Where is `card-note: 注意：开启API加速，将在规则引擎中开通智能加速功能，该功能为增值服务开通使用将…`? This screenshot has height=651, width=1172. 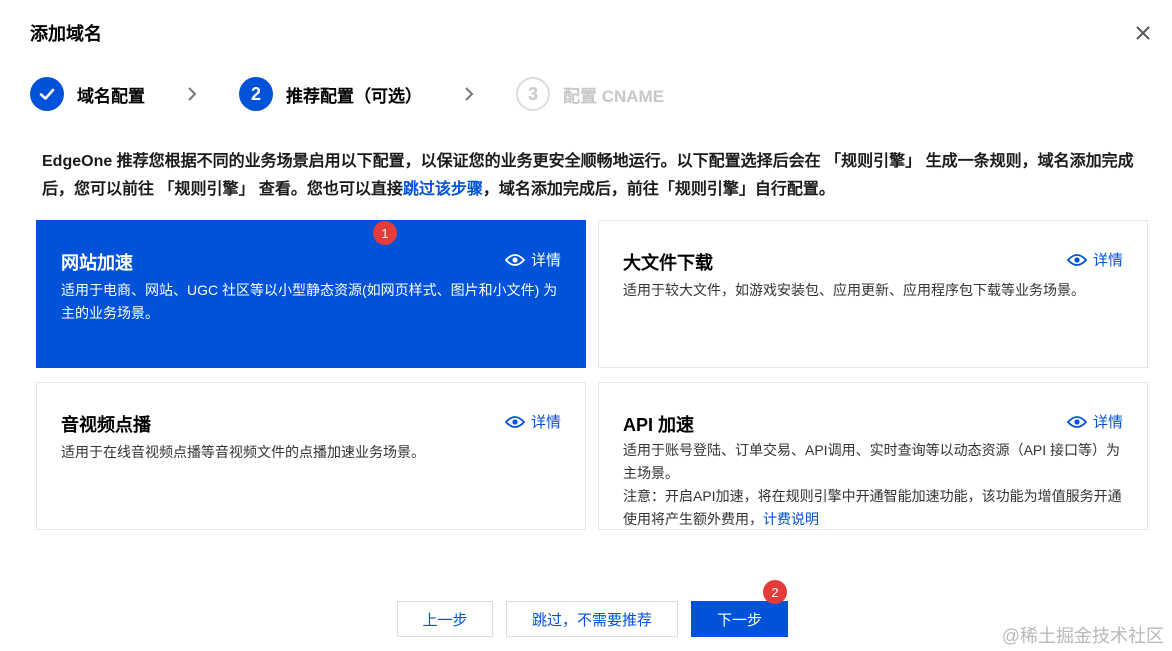 card-note: 注意：开启API加速，将在规则引擎中开通智能加速功能，该功能为增值服务开通使用将… is located at coordinates (873, 508).